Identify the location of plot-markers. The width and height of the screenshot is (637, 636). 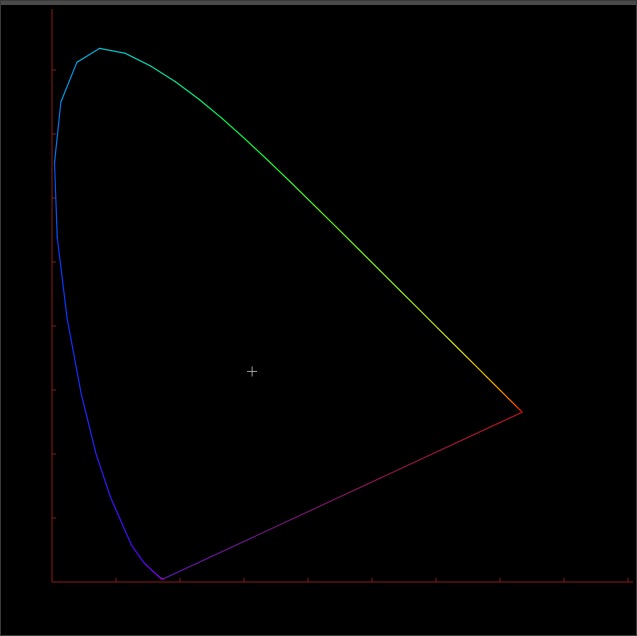
(252, 371).